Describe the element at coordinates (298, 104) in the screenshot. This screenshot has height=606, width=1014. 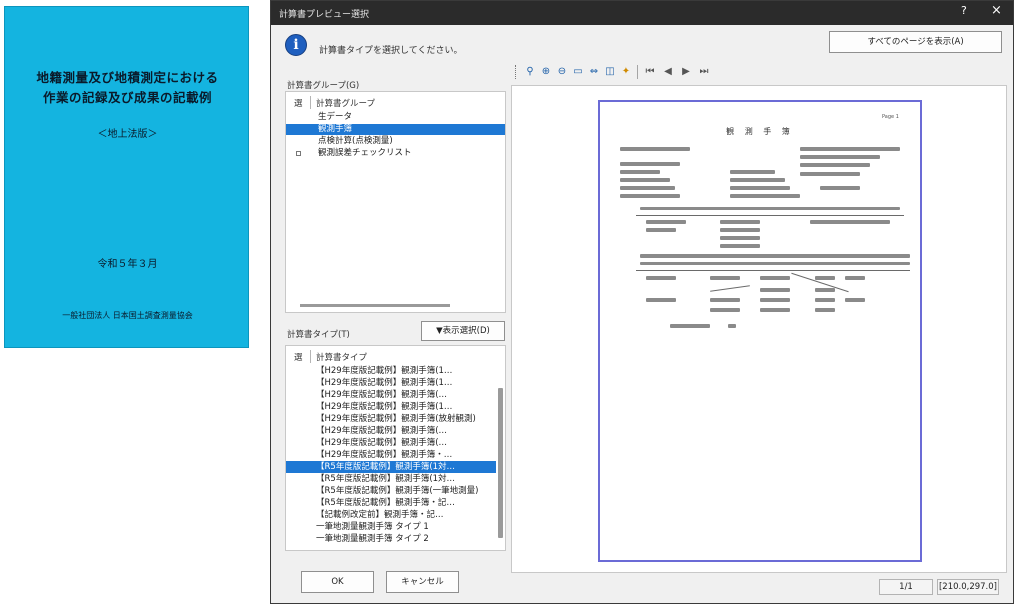
I see `group-col-select: 選` at that location.